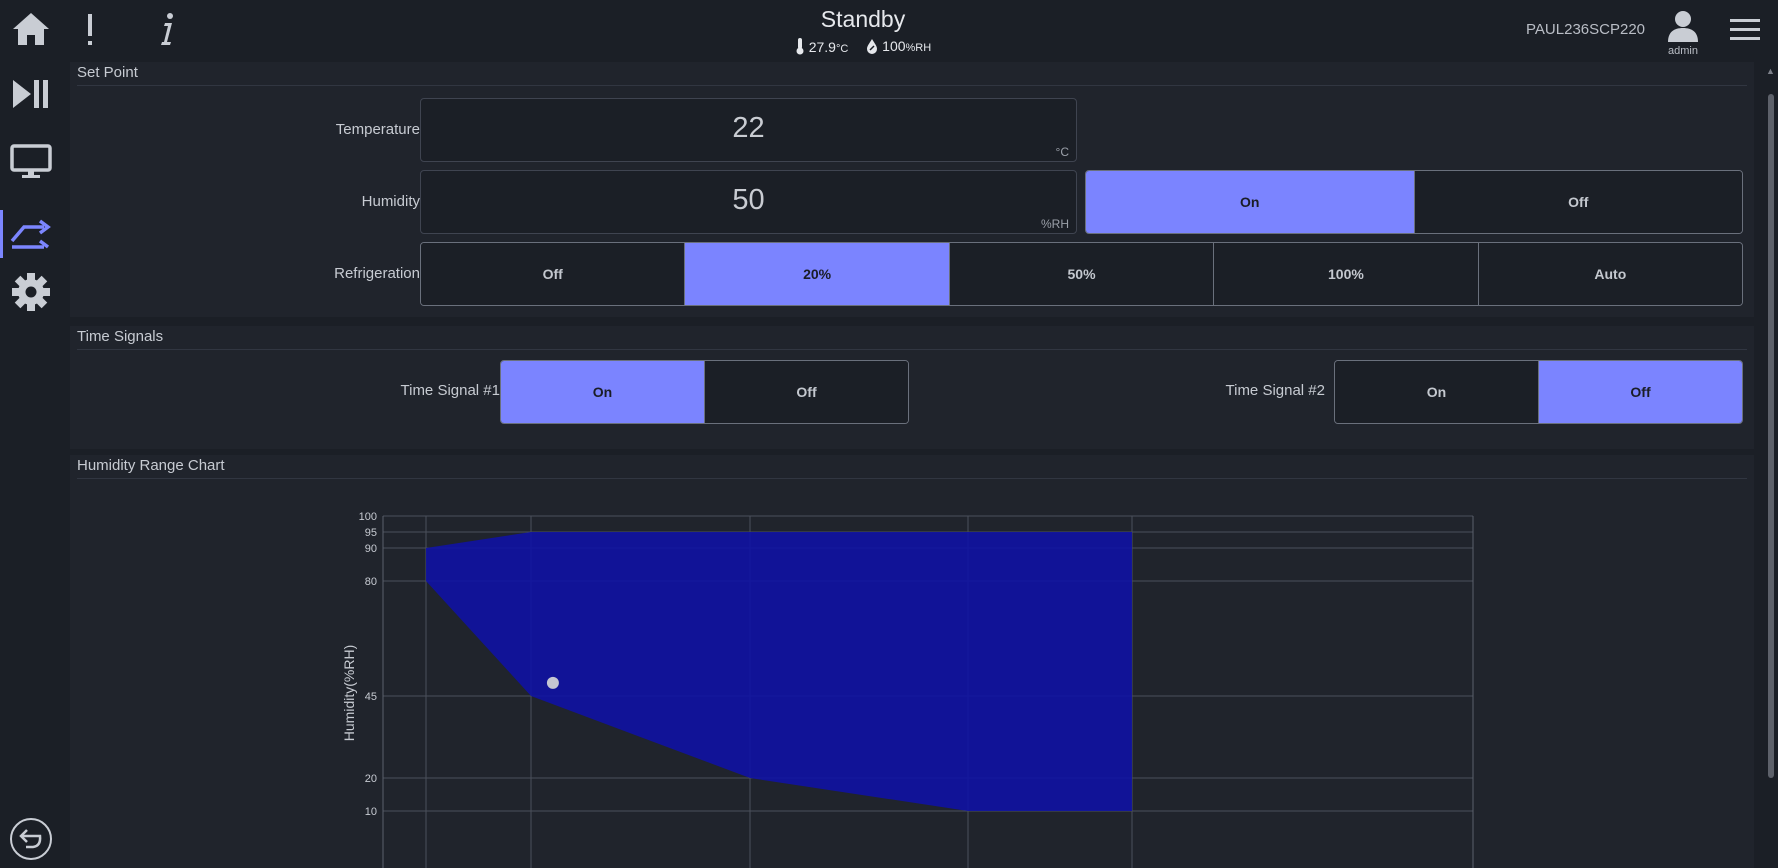 The height and width of the screenshot is (868, 1778). What do you see at coordinates (1610, 274) in the screenshot?
I see `refrigeration-option-auto: Auto` at bounding box center [1610, 274].